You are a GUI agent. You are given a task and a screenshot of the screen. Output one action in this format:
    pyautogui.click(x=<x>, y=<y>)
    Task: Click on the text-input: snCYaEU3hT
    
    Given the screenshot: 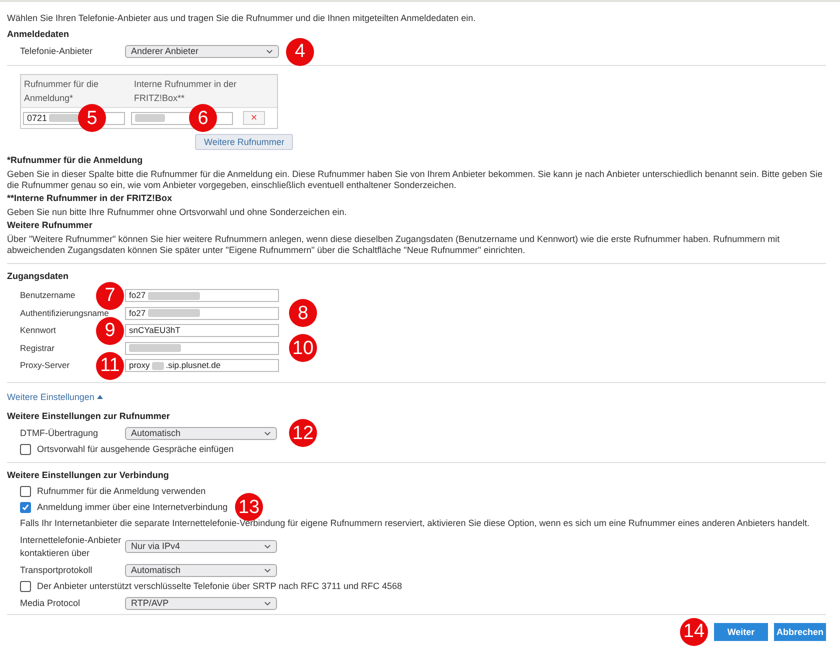 What is the action you would take?
    pyautogui.click(x=202, y=331)
    